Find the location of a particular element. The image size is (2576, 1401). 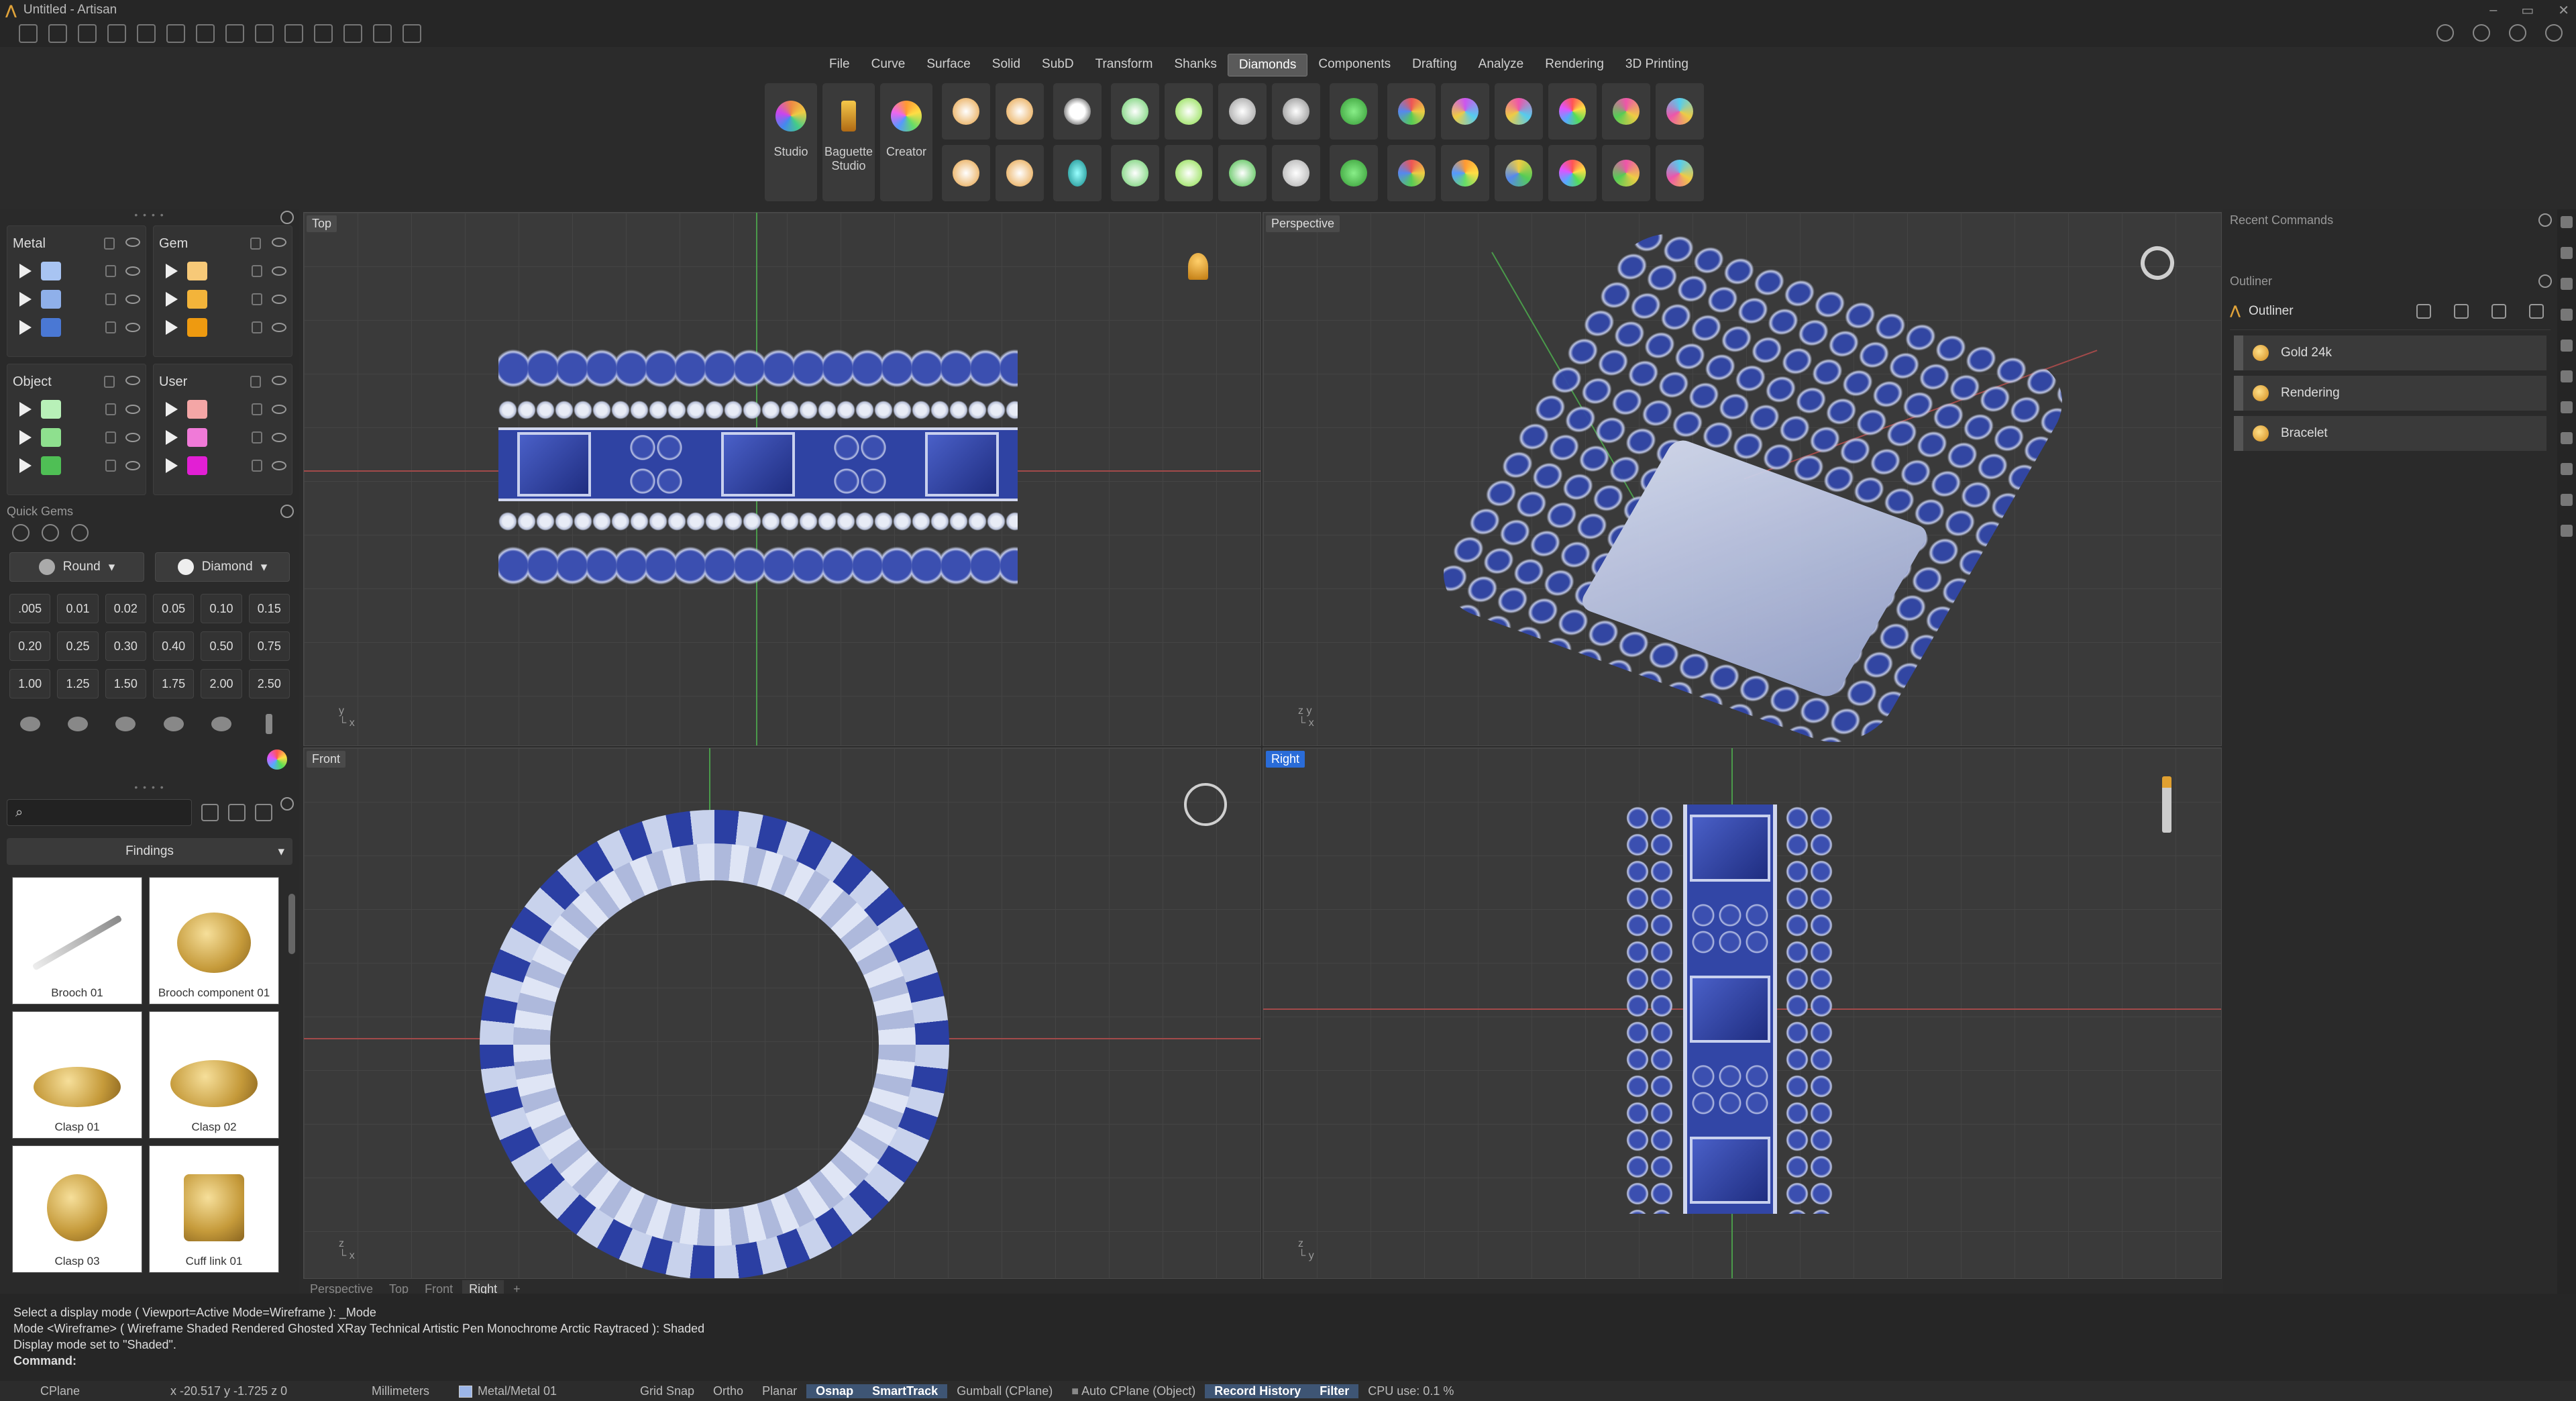

bezel-setting-button is located at coordinates (1135, 173).